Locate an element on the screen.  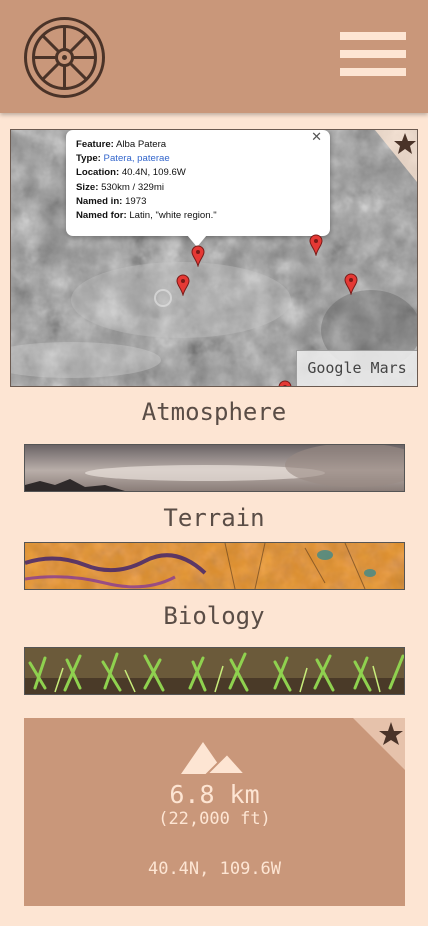
terrain-banner is located at coordinates (214, 566).